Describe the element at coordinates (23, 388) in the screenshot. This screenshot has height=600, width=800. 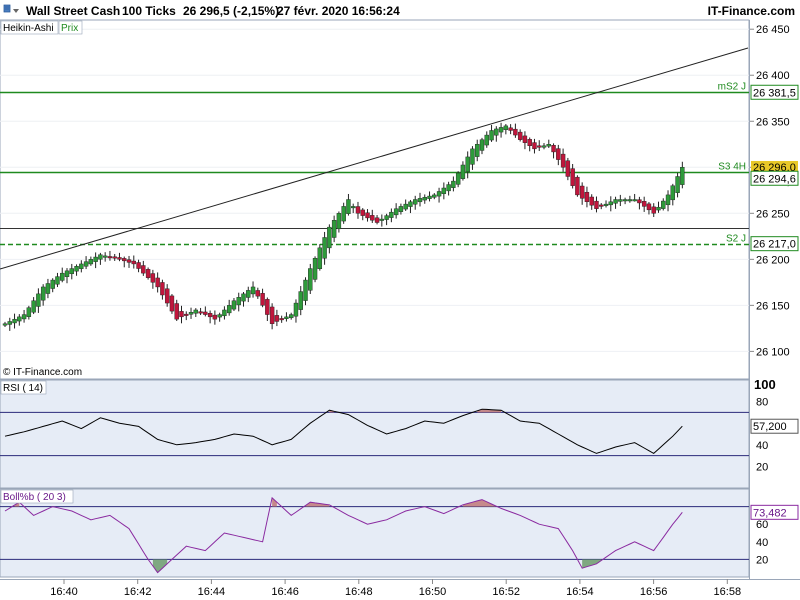
I see `rsi-label: RSI ( 14)` at that location.